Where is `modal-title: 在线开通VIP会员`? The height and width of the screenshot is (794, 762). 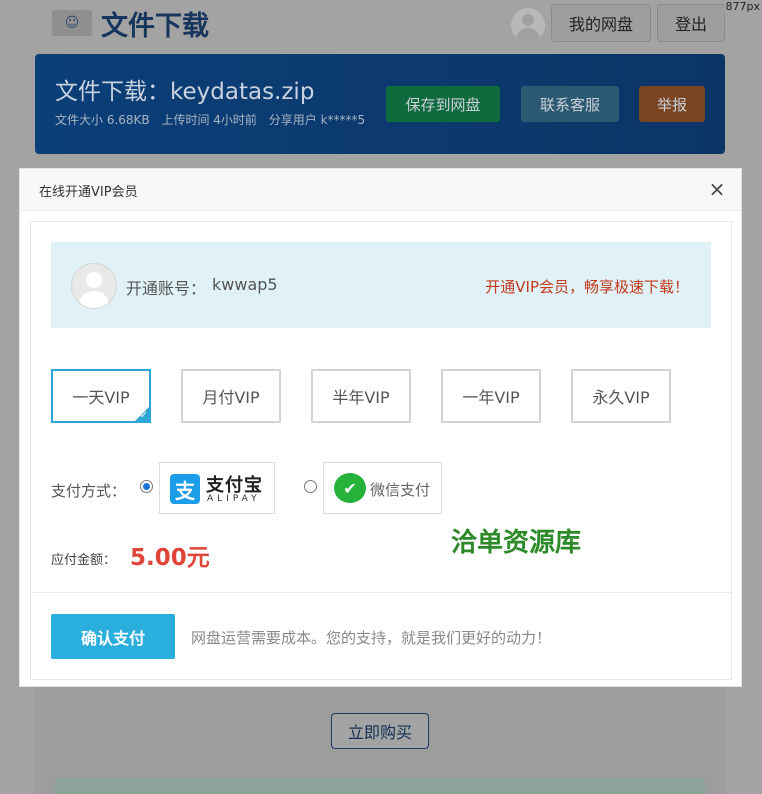
modal-title: 在线开通VIP会员 is located at coordinates (88, 192).